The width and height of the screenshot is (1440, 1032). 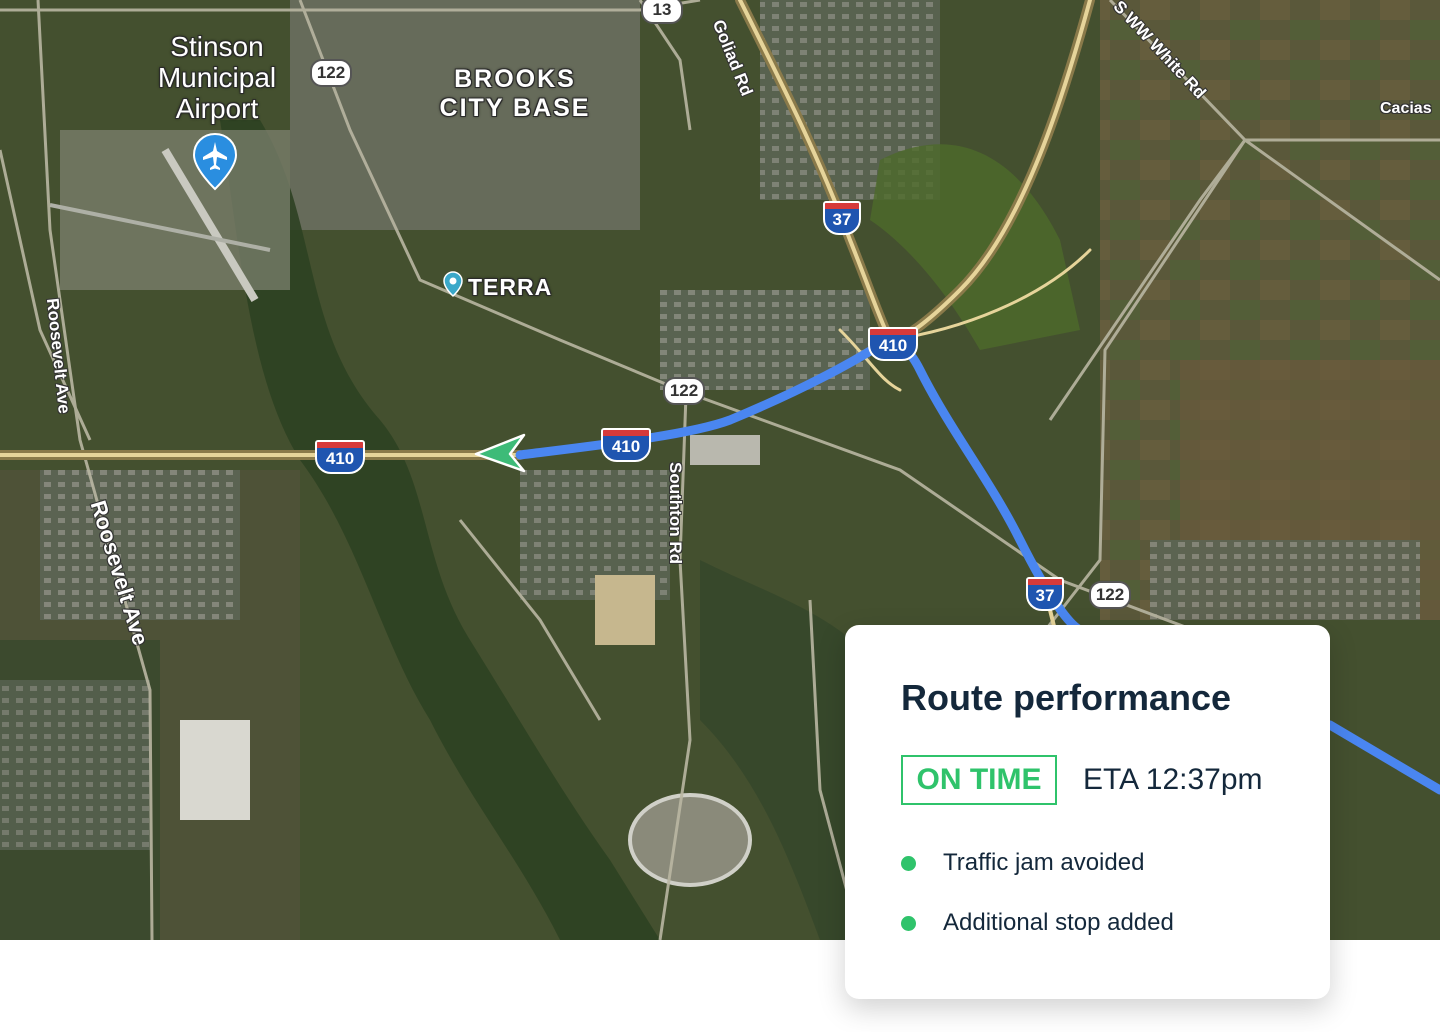 I want to click on location-pin-icon, so click(x=453, y=284).